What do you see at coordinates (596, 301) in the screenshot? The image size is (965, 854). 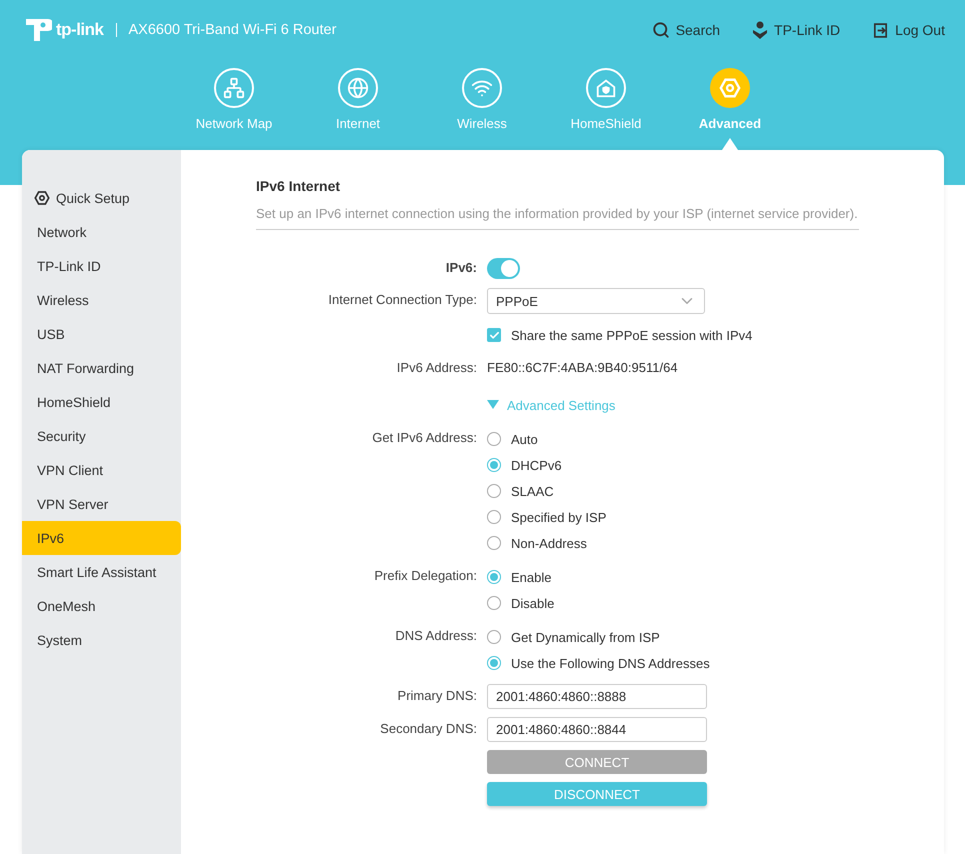 I see `dropdown-field: PPPoE` at bounding box center [596, 301].